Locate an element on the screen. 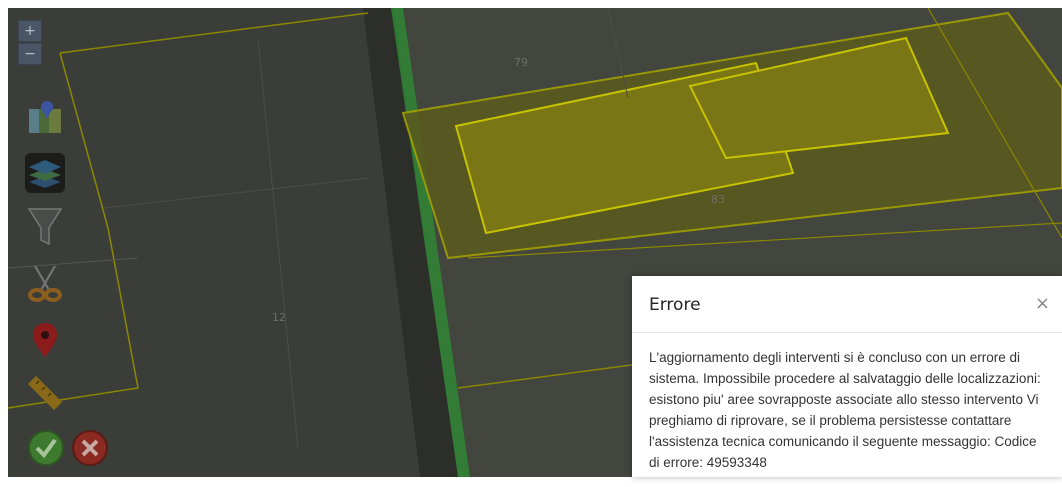 Image resolution: width=1062 pixels, height=487 pixels. layers-tool is located at coordinates (45, 173).